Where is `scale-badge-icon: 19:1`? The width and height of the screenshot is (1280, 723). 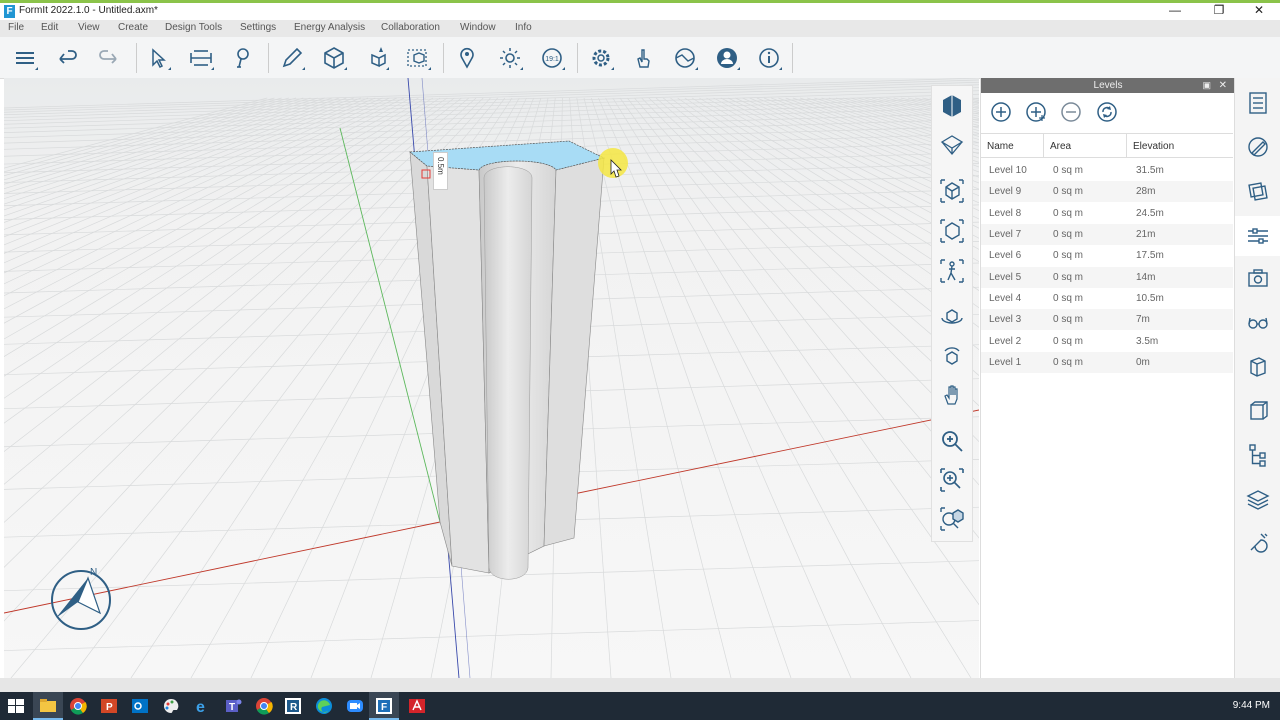
scale-badge-icon: 19:1 is located at coordinates (552, 58).